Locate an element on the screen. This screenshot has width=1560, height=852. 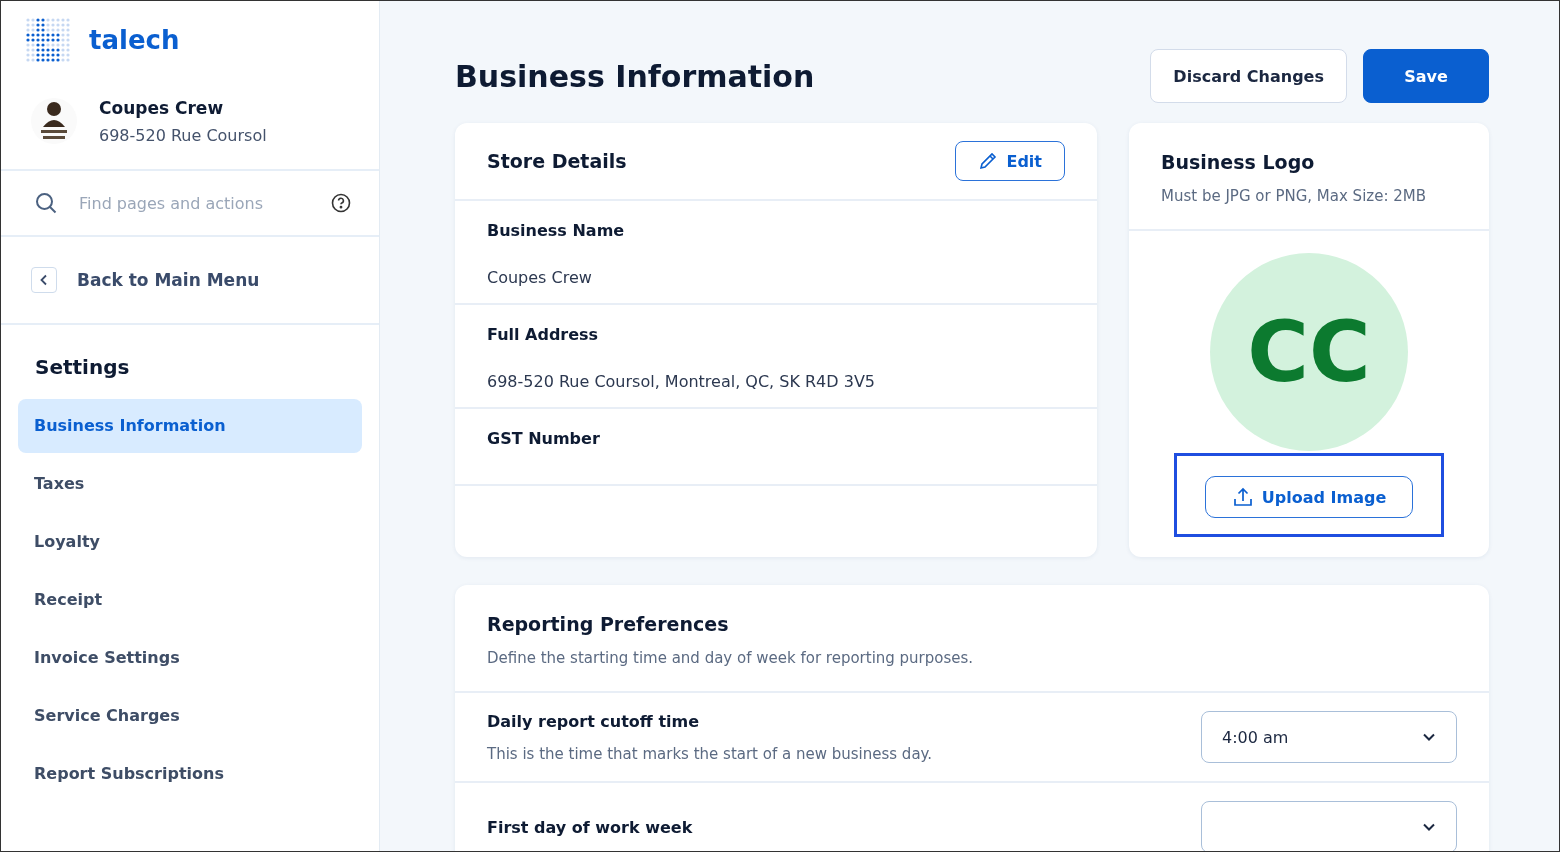
sidebar-item: Invoice Settings is located at coordinates (190, 658).